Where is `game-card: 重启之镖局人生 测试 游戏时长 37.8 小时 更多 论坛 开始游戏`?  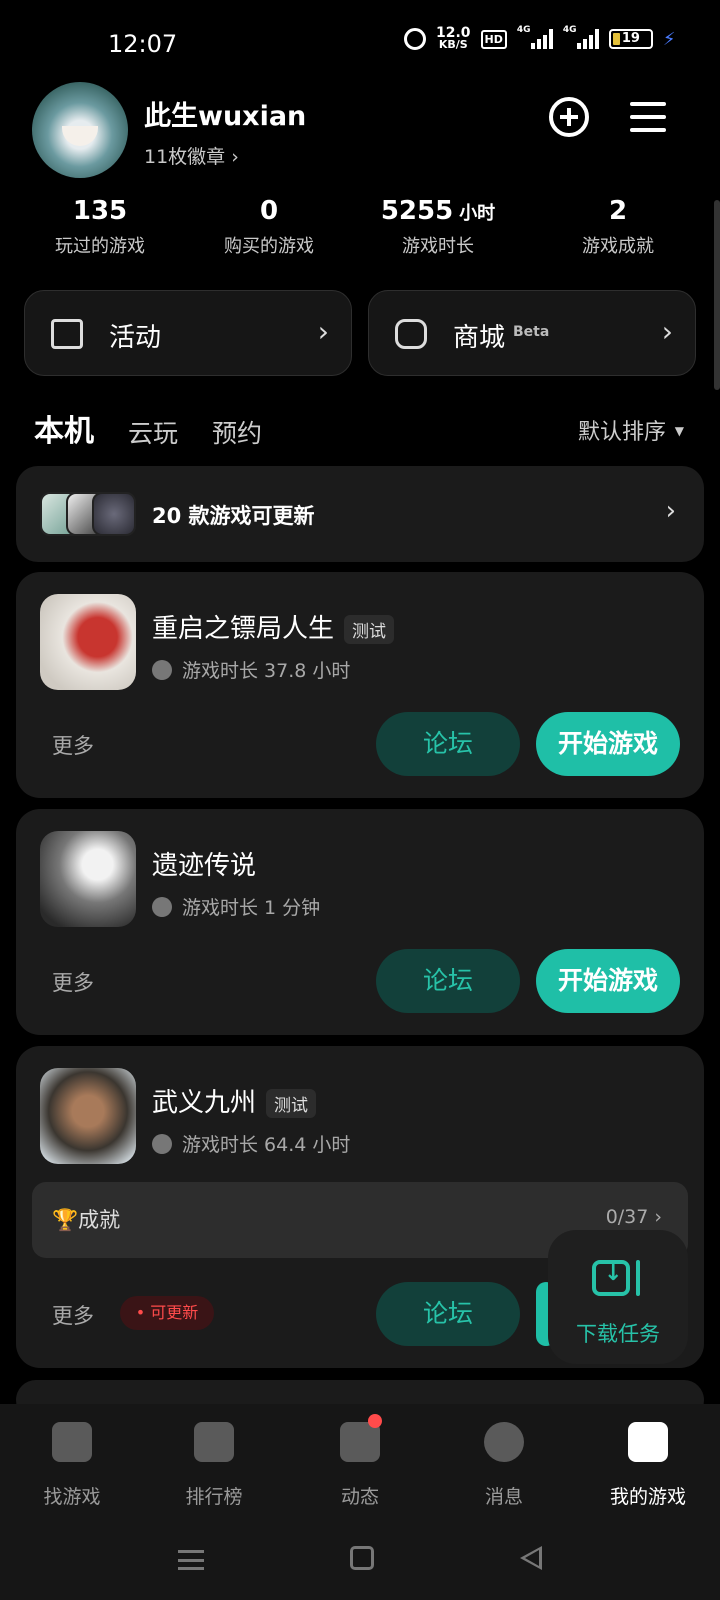 game-card: 重启之镖局人生 测试 游戏时长 37.8 小时 更多 论坛 开始游戏 is located at coordinates (360, 685).